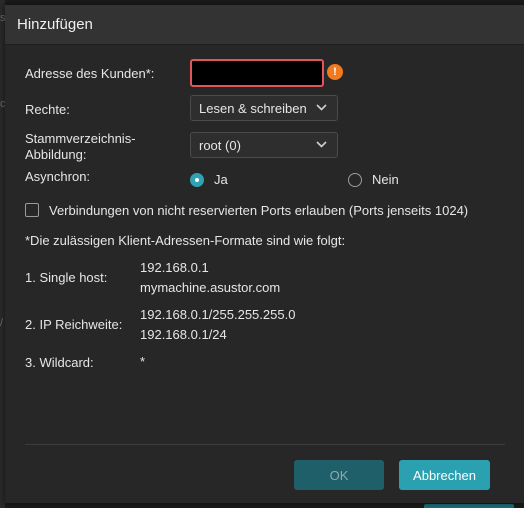  Describe the element at coordinates (444, 475) in the screenshot. I see `cancel-button: Abbrechen` at that location.